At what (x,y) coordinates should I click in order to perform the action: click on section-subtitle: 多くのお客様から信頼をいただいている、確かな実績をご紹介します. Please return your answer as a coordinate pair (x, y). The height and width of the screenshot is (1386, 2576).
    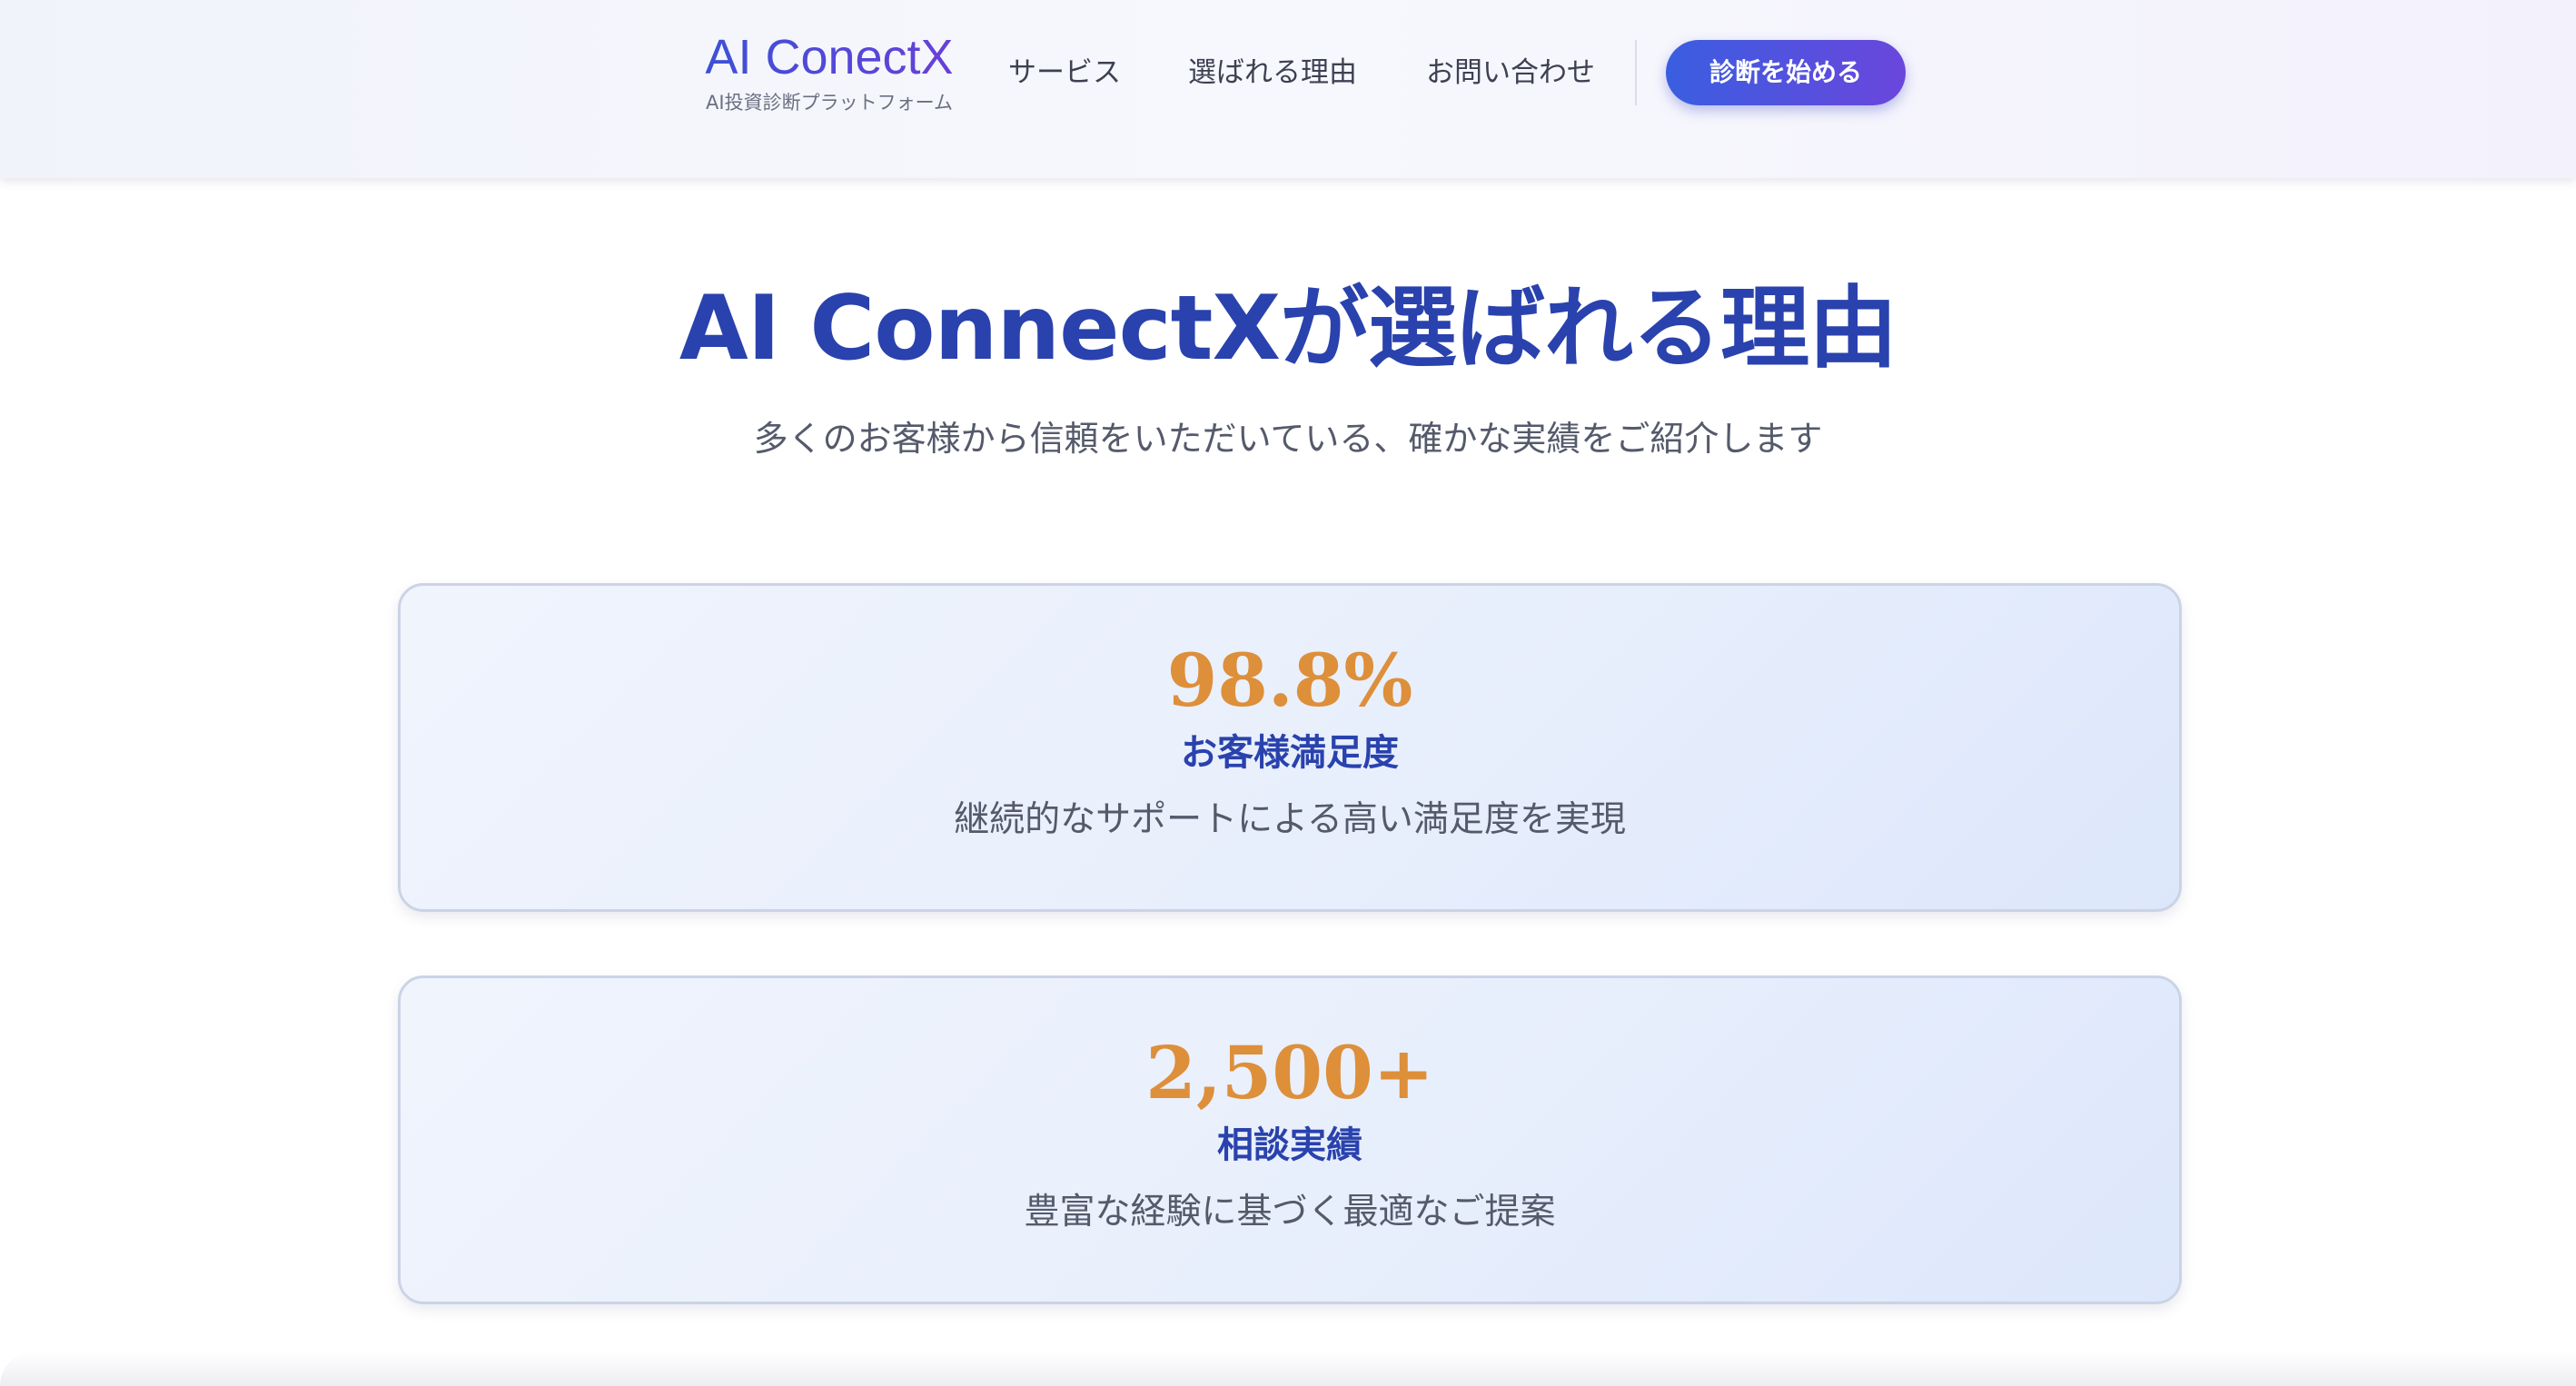
    Looking at the image, I should click on (1288, 439).